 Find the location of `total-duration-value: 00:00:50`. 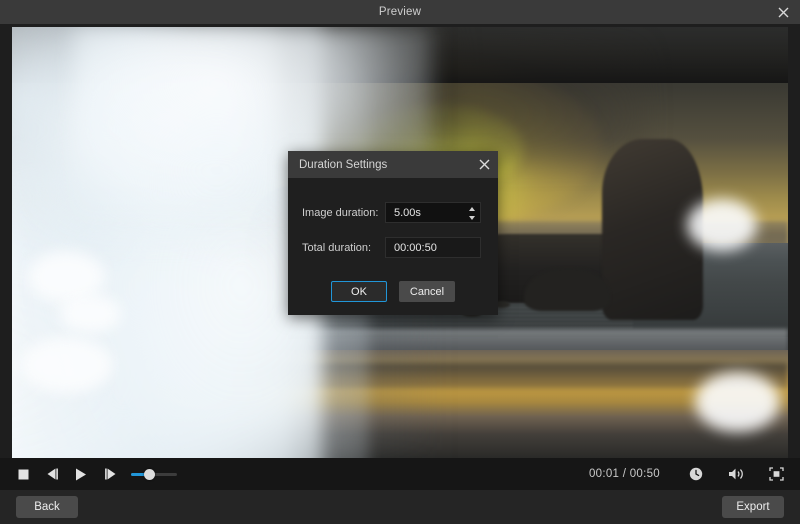

total-duration-value: 00:00:50 is located at coordinates (415, 247).